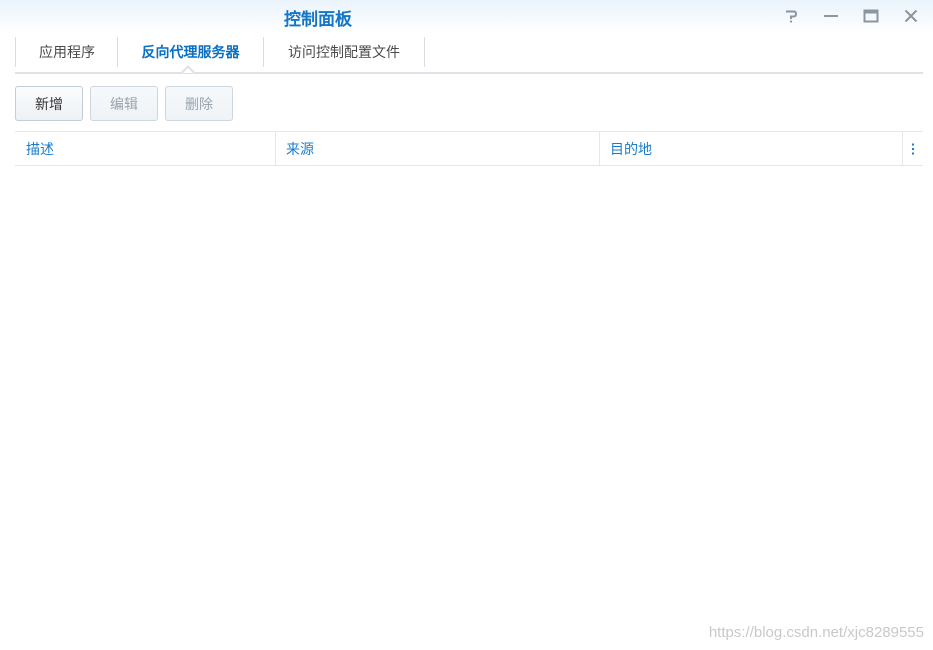  Describe the element at coordinates (871, 16) in the screenshot. I see `maximize-icon` at that location.